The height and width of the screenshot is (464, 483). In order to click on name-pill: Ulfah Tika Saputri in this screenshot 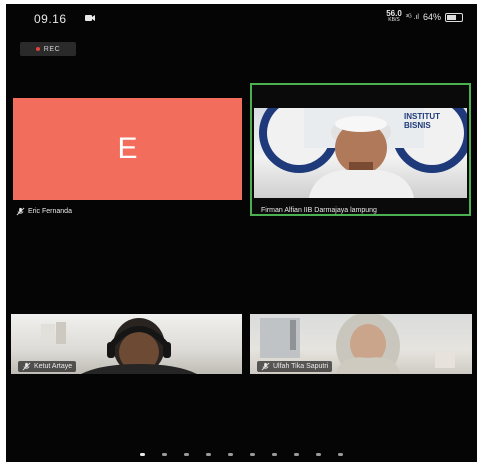, I will do `click(295, 366)`.